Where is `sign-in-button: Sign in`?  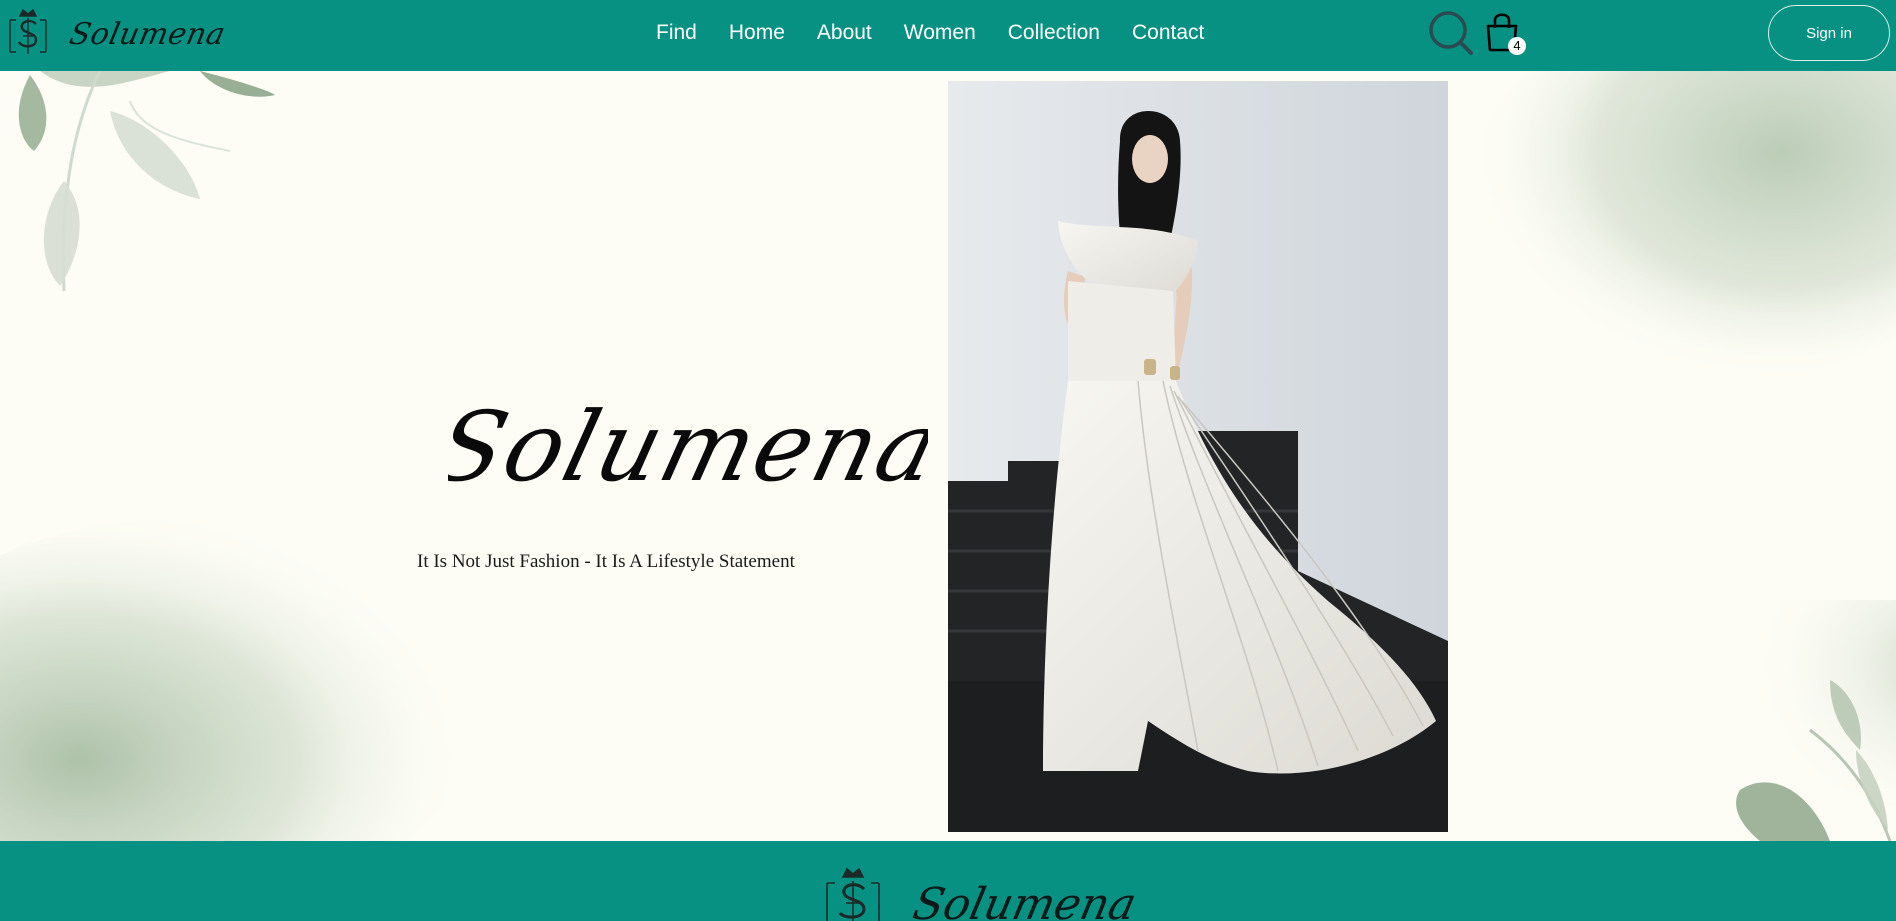
sign-in-button: Sign in is located at coordinates (1829, 33).